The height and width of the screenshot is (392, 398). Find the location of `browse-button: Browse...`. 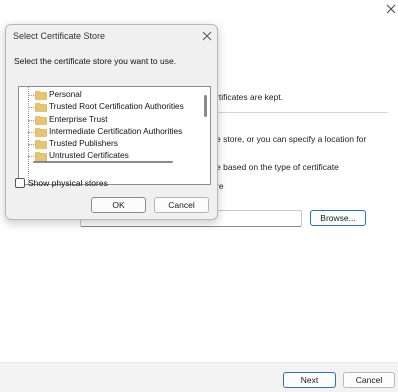

browse-button: Browse... is located at coordinates (338, 218).